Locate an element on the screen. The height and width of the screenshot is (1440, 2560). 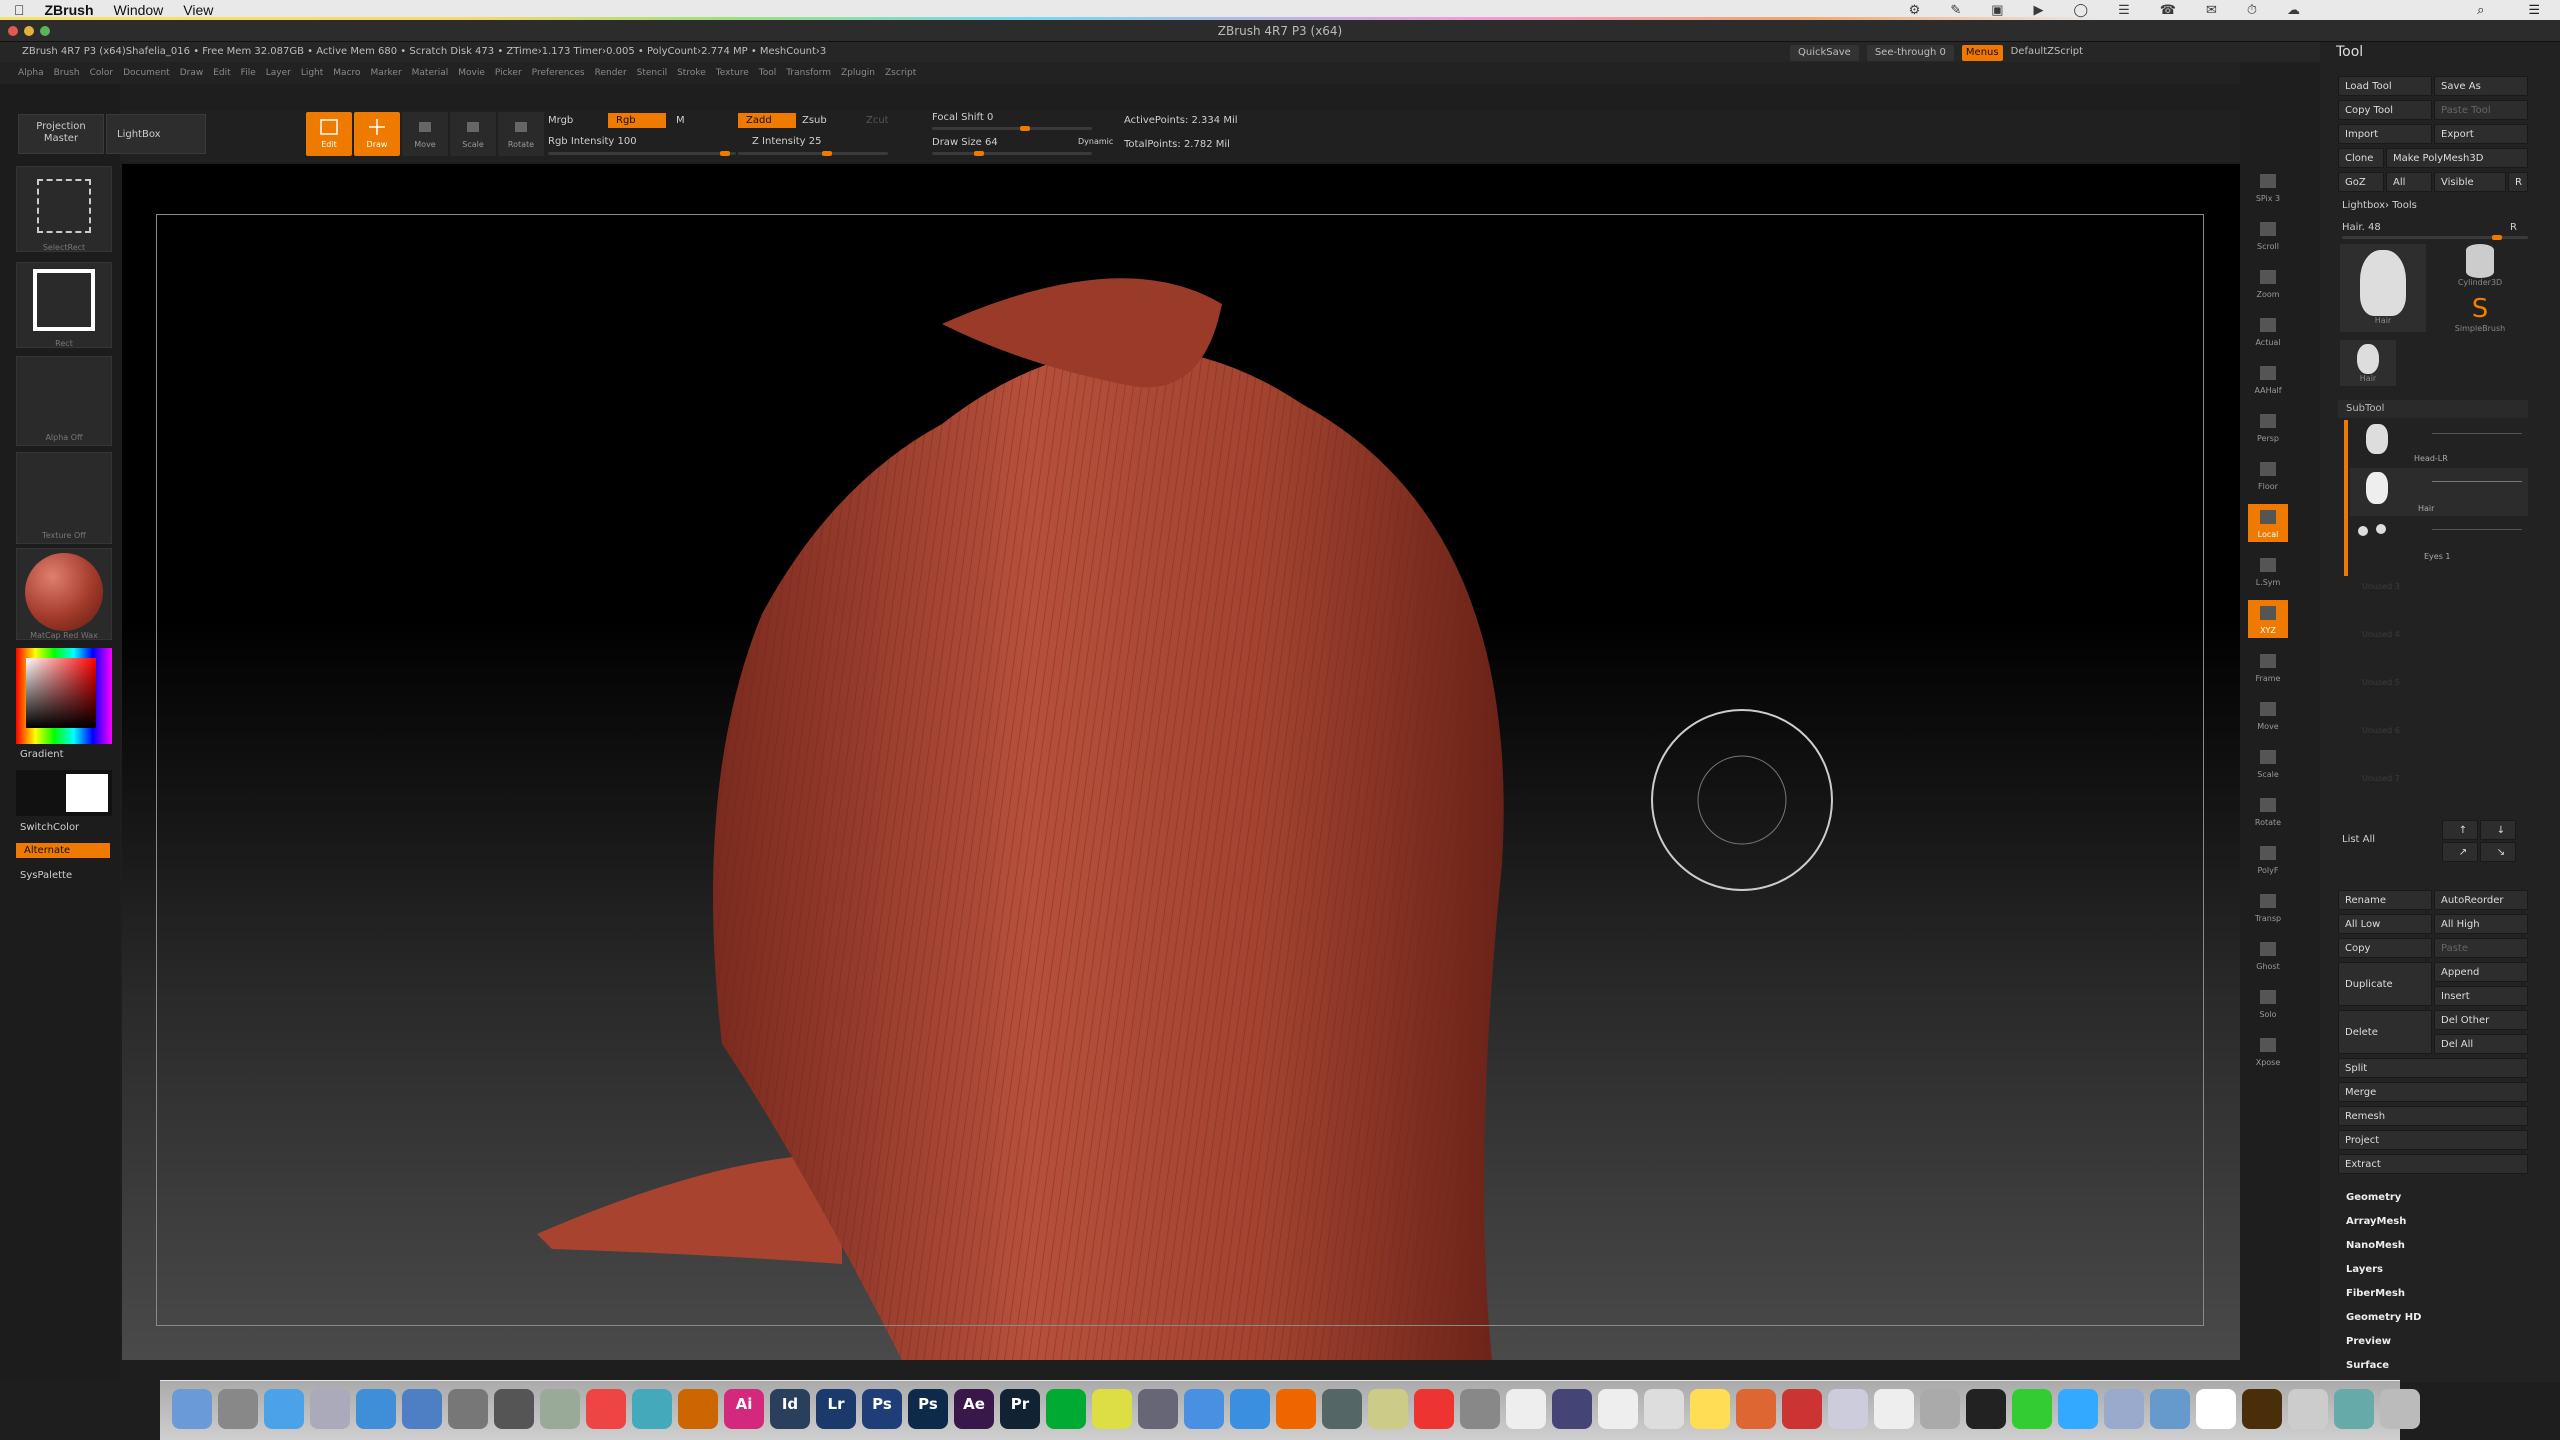
menu-draw: Draw is located at coordinates (192, 73).